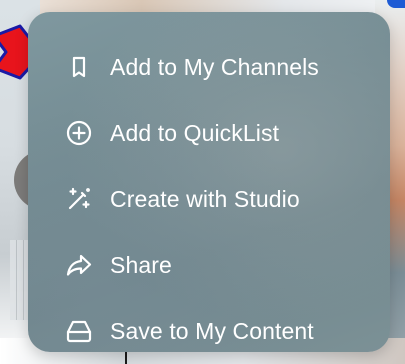 The width and height of the screenshot is (405, 364). Describe the element at coordinates (195, 132) in the screenshot. I see `menu-item-label: Add to QuickList` at that location.